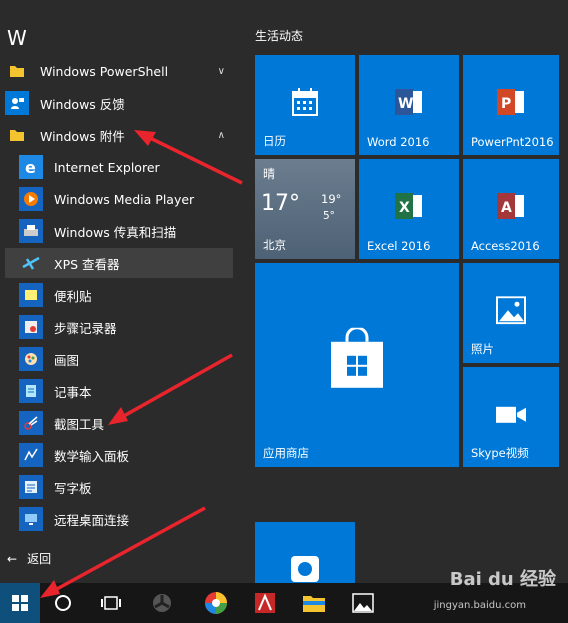  I want to click on app-xps-viewer: XPS 查看器, so click(119, 263).